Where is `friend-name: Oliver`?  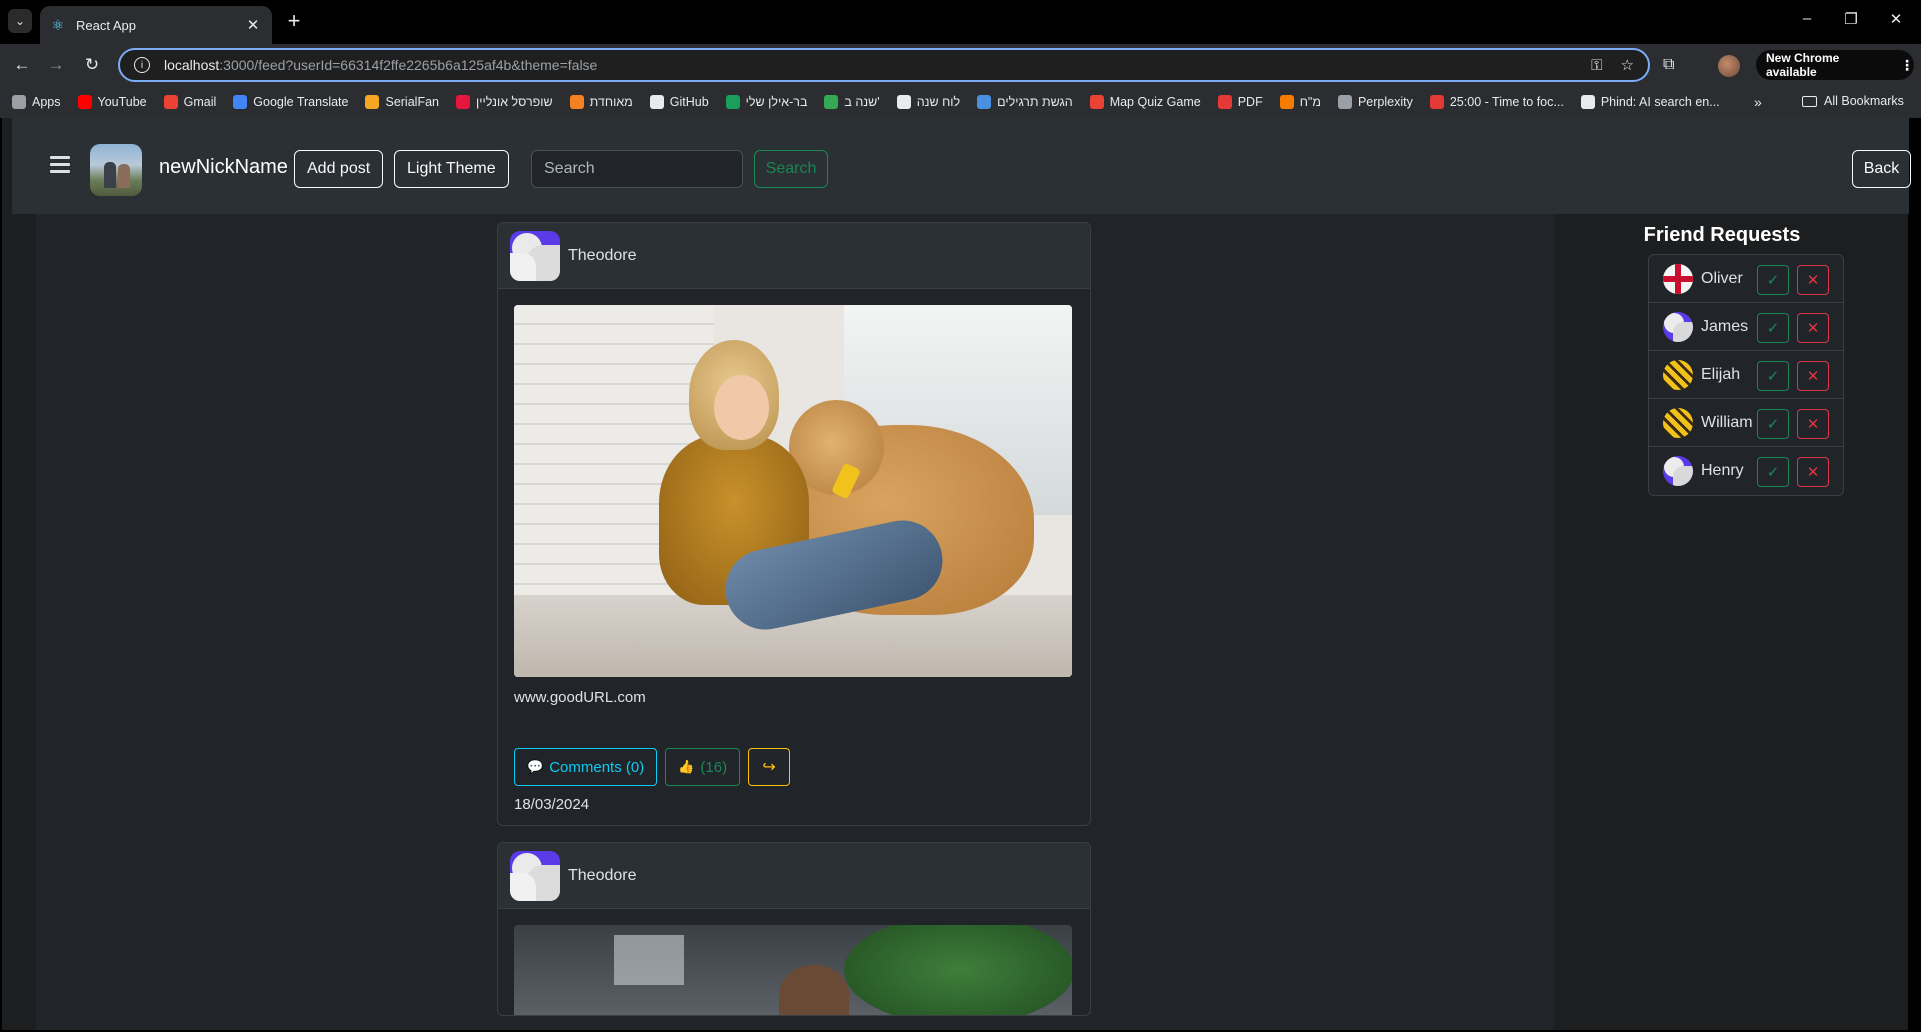
friend-name: Oliver is located at coordinates (1722, 278).